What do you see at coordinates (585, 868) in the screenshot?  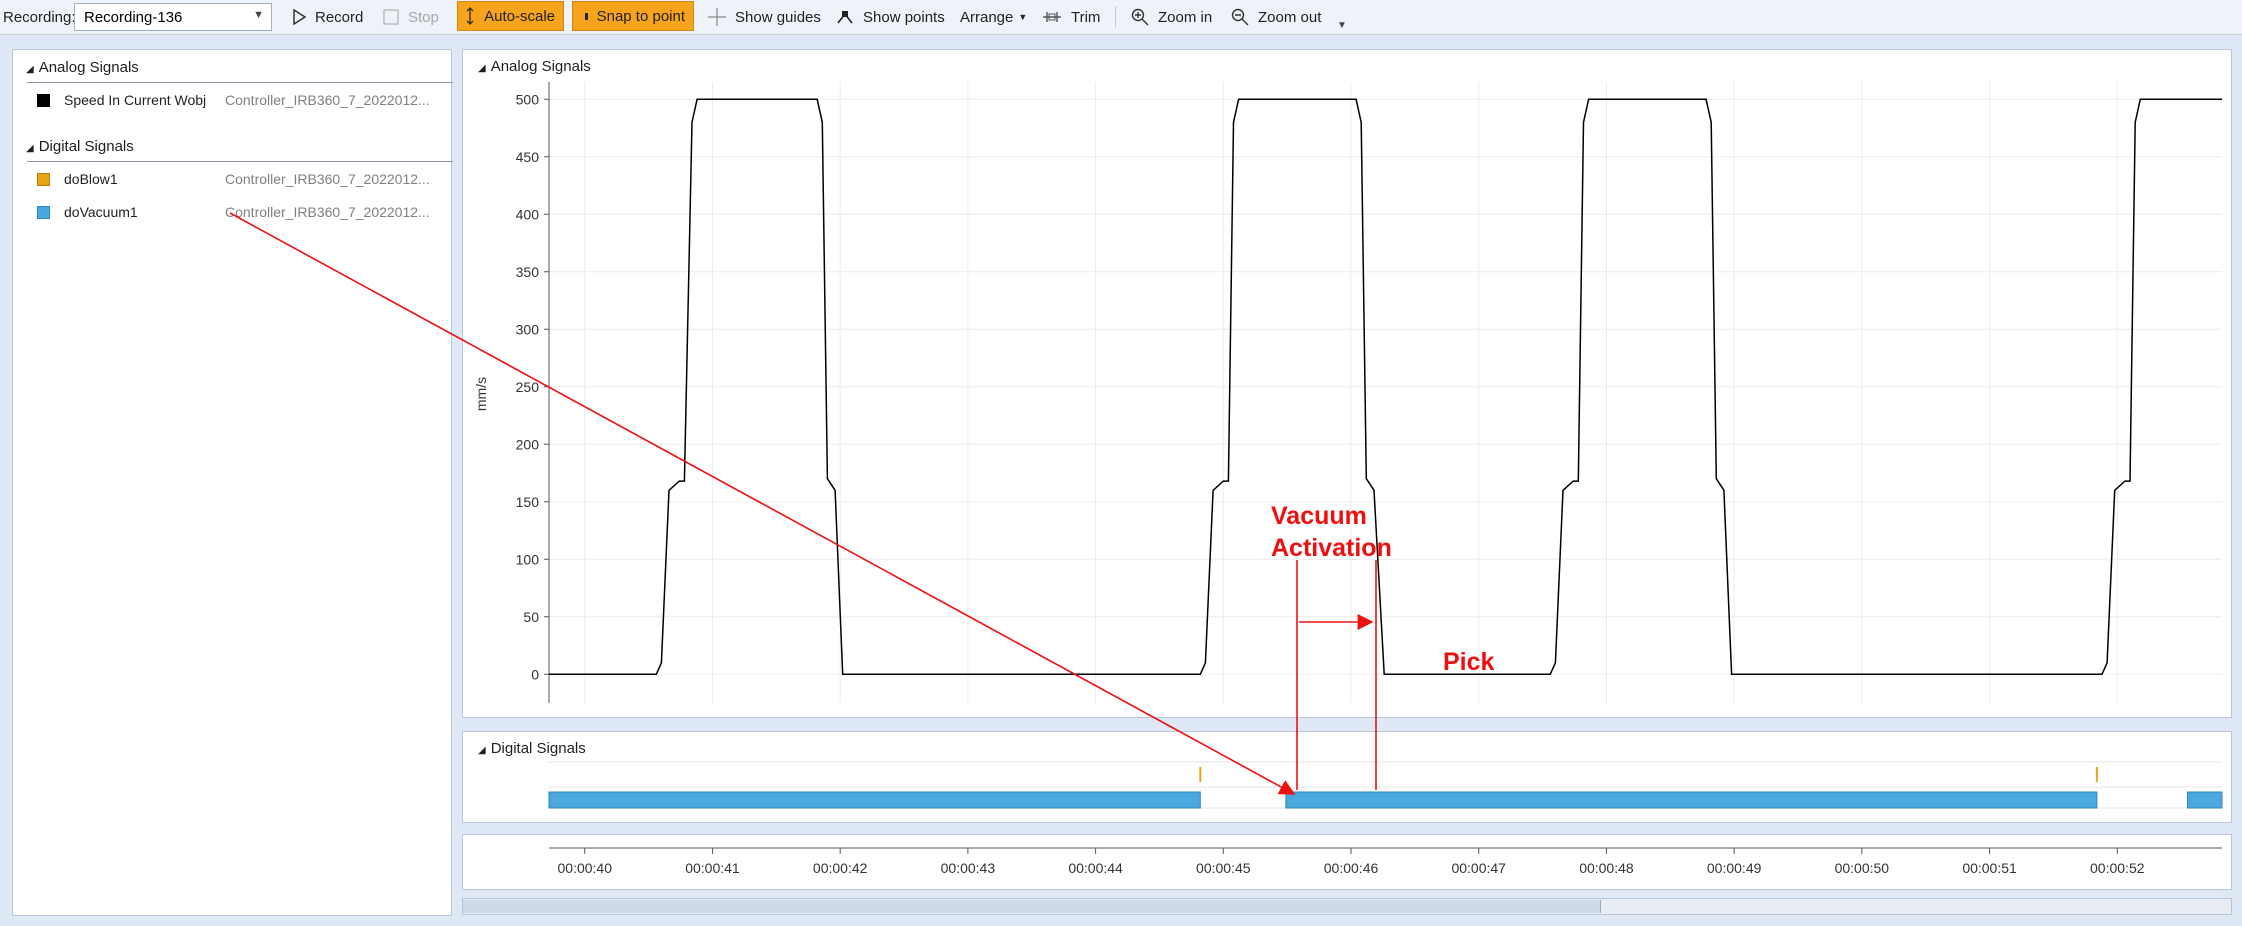 I see `time-tick-label: 00:00:40` at bounding box center [585, 868].